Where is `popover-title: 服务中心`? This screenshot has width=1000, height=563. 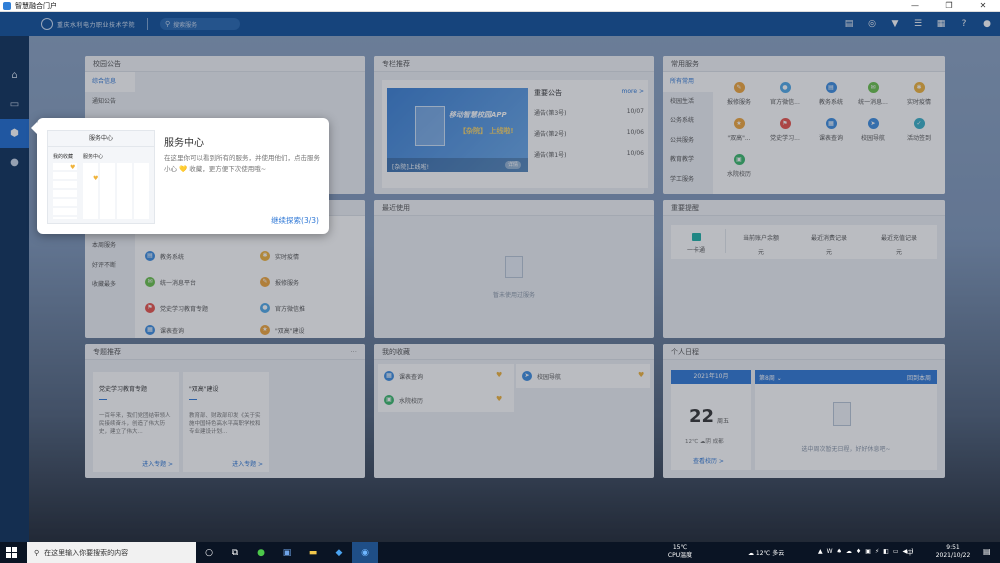
popover-title: 服务中心 is located at coordinates (184, 143).